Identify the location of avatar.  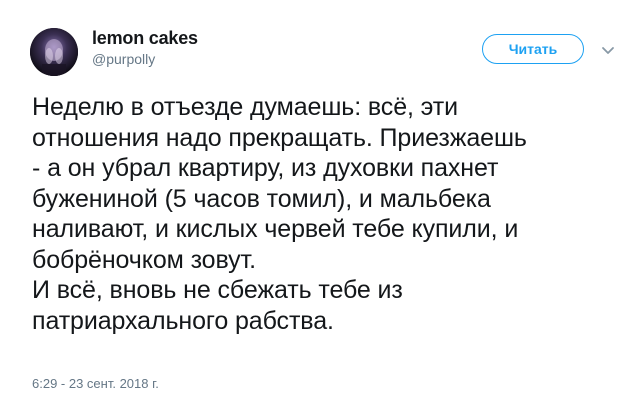
(54, 52).